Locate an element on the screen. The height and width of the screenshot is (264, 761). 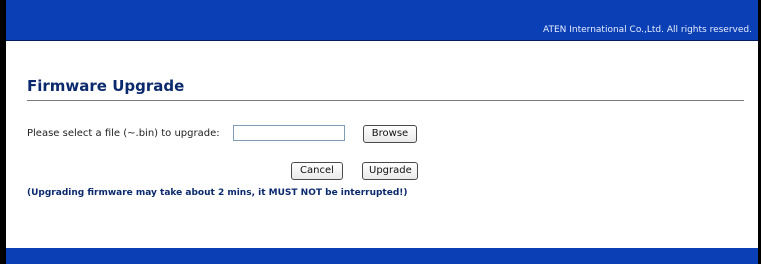
upgrade-button: Upgrade is located at coordinates (390, 171).